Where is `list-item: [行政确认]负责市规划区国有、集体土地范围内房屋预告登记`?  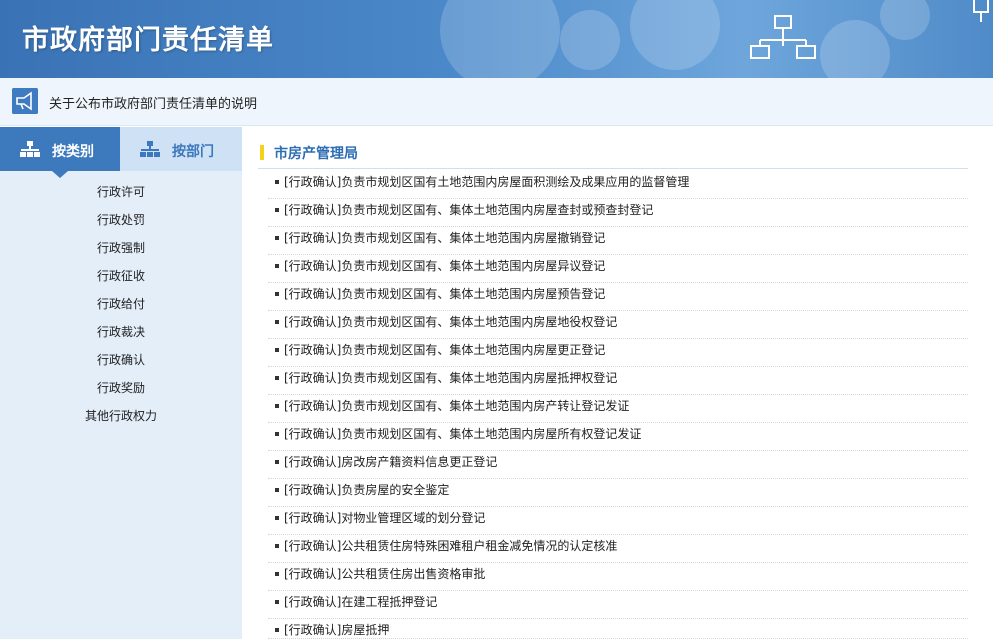 list-item: [行政确认]负责市规划区国有、集体土地范围内房屋预告登记 is located at coordinates (618, 297).